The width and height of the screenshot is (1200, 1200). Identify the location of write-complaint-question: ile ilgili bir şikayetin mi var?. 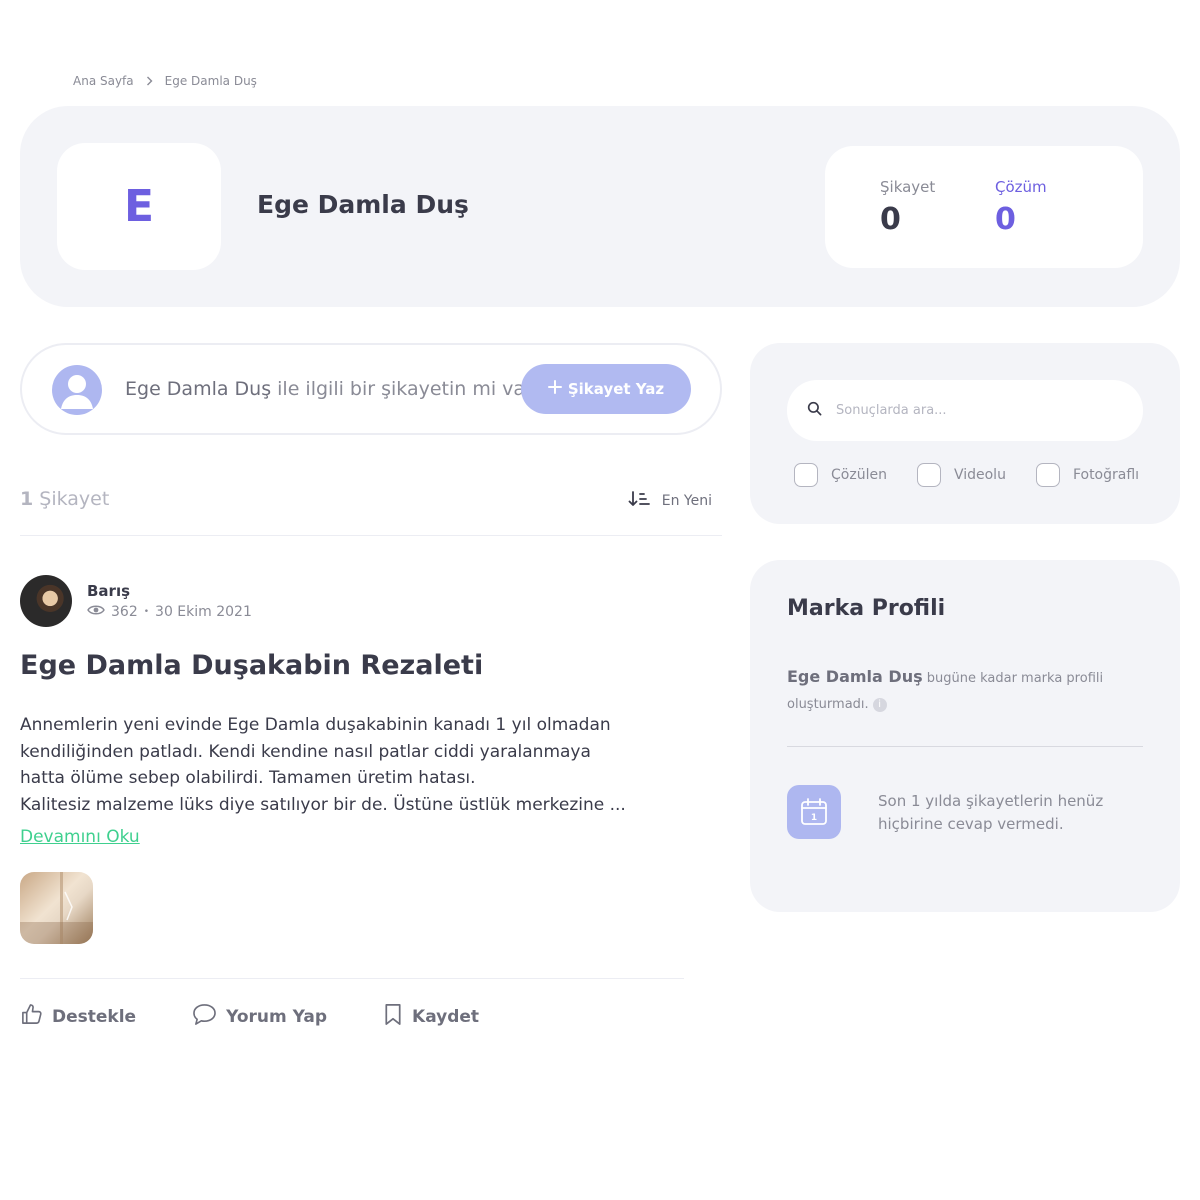
(407, 389).